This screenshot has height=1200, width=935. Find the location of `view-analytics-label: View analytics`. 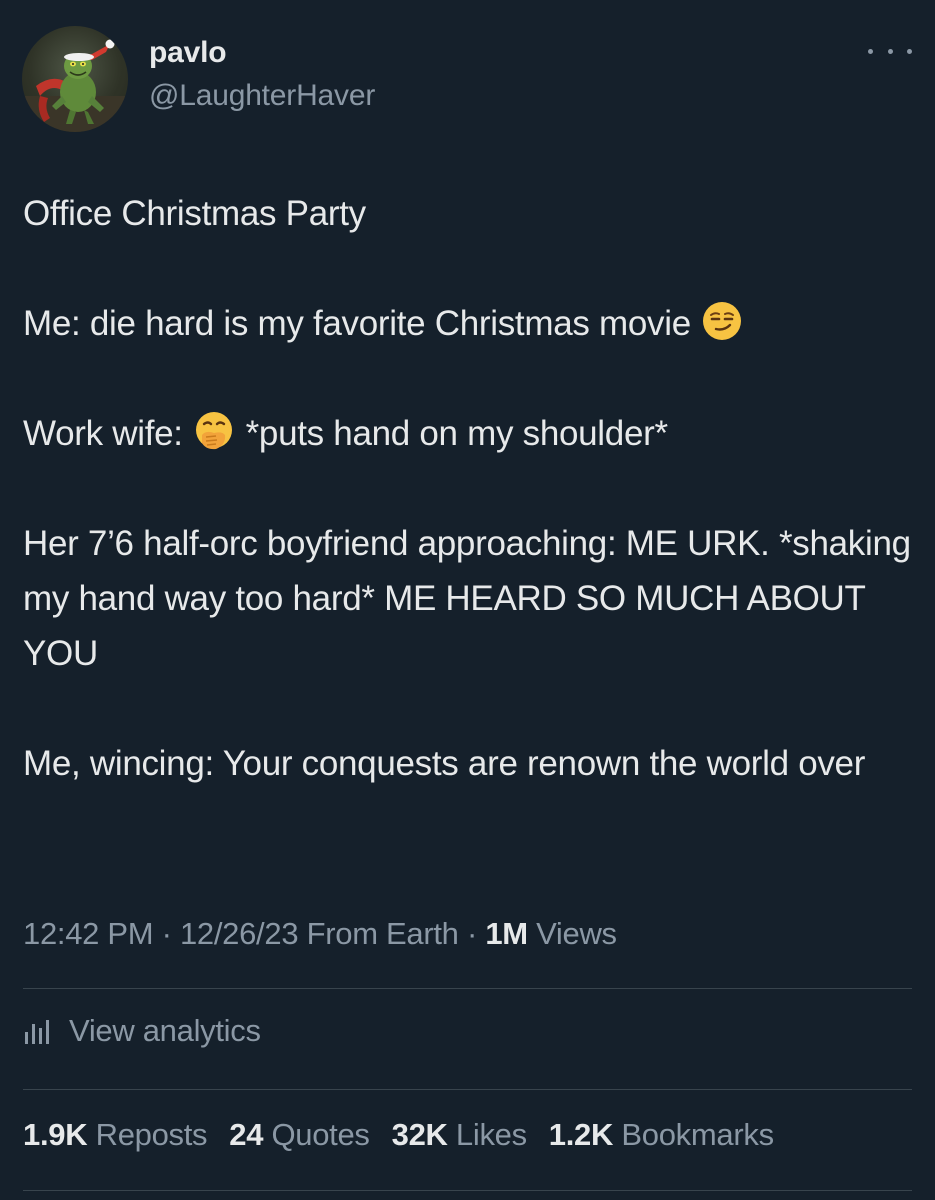

view-analytics-label: View analytics is located at coordinates (165, 1030).